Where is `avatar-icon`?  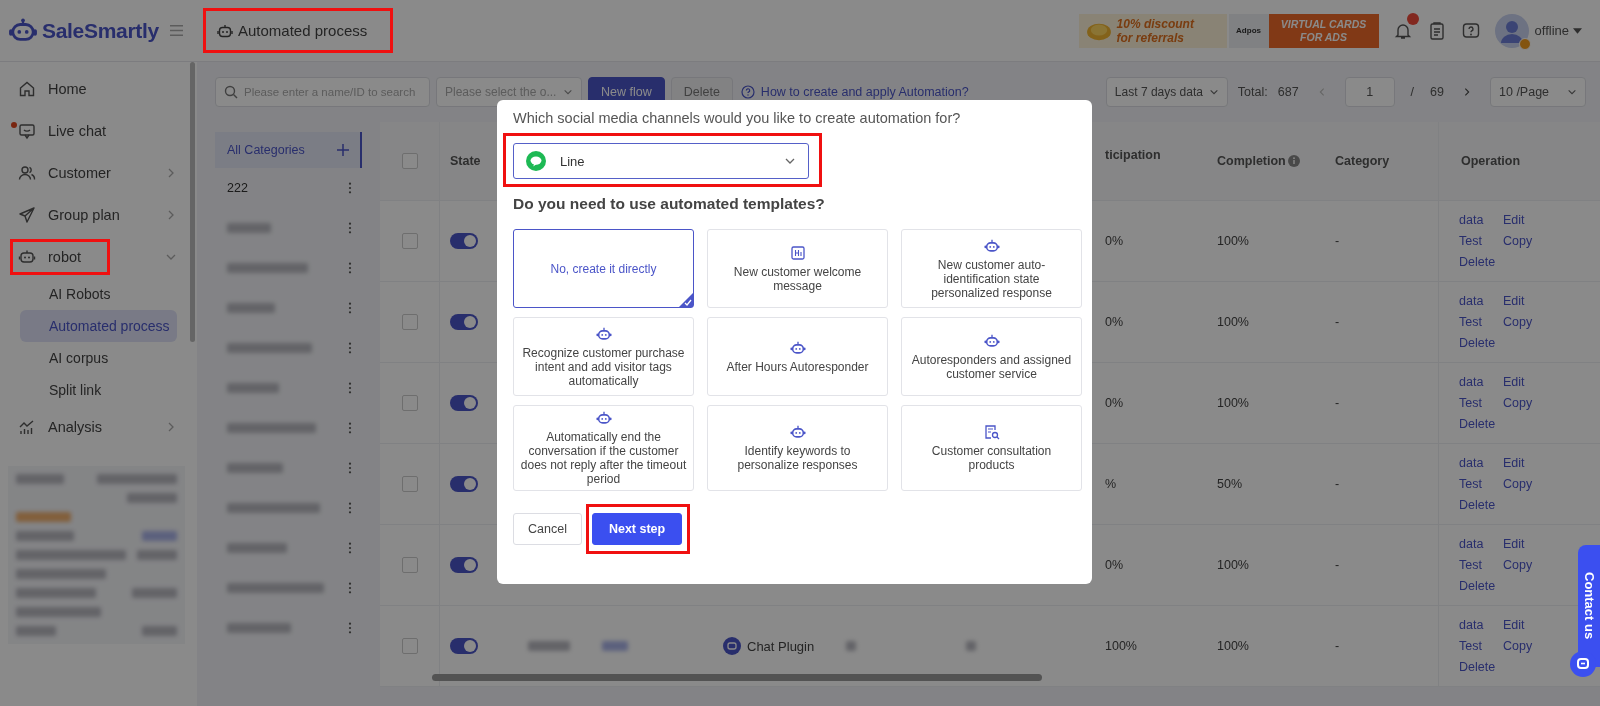
avatar-icon is located at coordinates (1511, 30).